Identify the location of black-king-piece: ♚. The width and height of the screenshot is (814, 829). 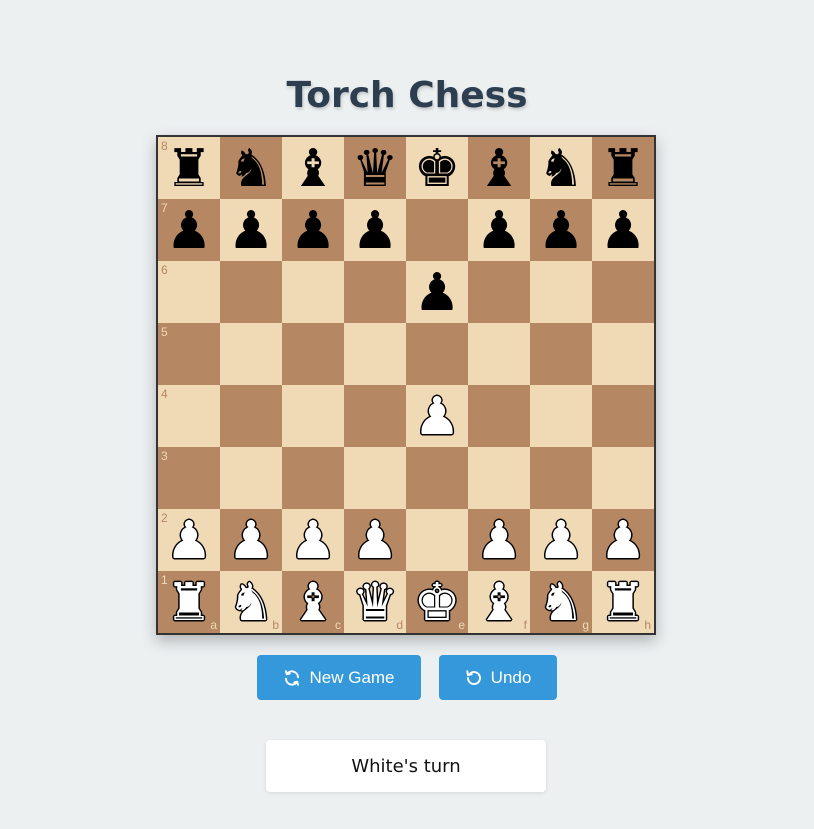
(437, 169).